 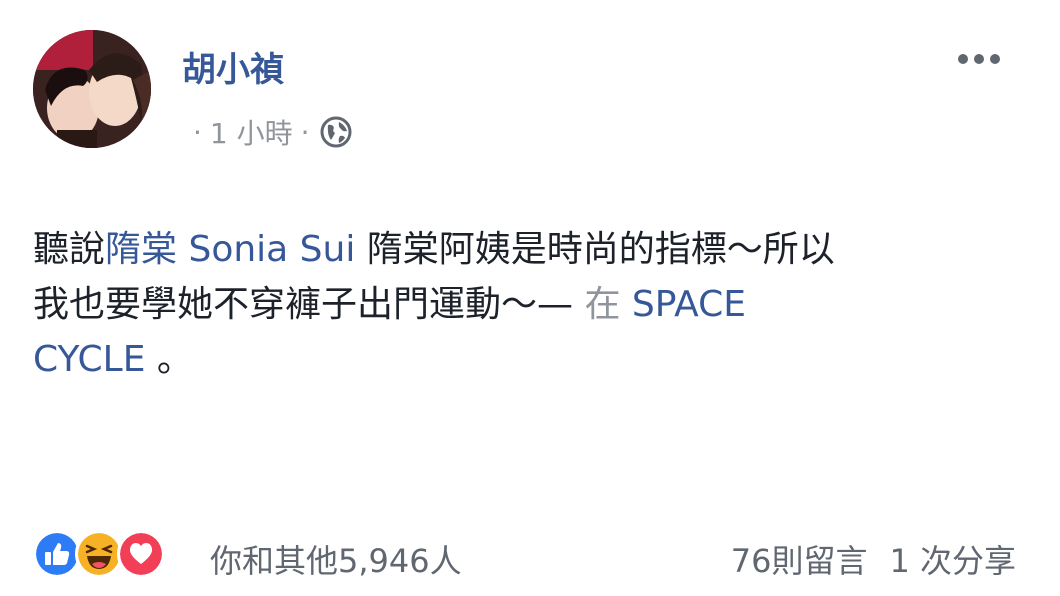 I want to click on haha-icon, so click(x=99, y=554).